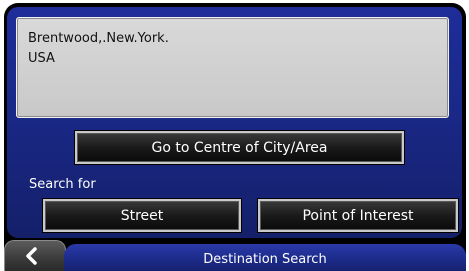 Image resolution: width=469 pixels, height=271 pixels. What do you see at coordinates (62, 184) in the screenshot?
I see `search-for-label: Search for` at bounding box center [62, 184].